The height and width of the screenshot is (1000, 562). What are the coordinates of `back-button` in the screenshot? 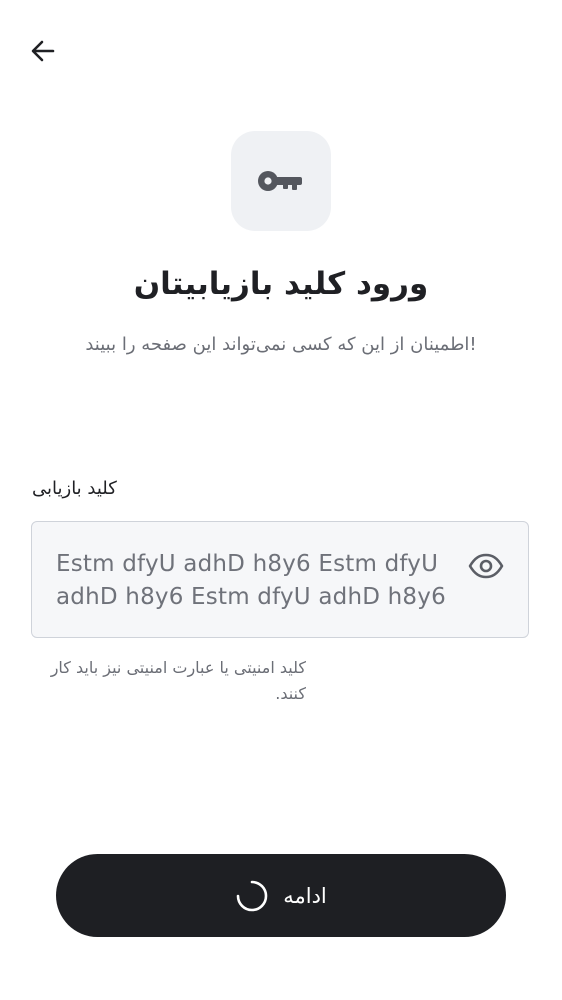 It's located at (43, 51).